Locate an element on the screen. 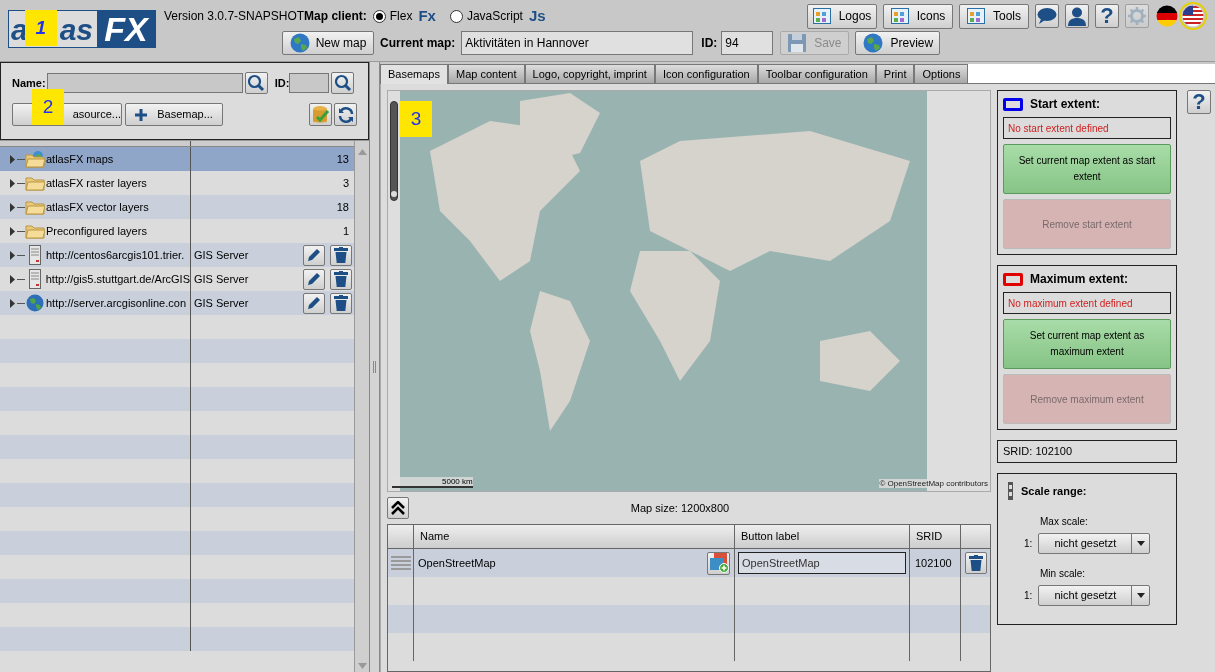  scroll-down-arrow-icon is located at coordinates (362, 666).